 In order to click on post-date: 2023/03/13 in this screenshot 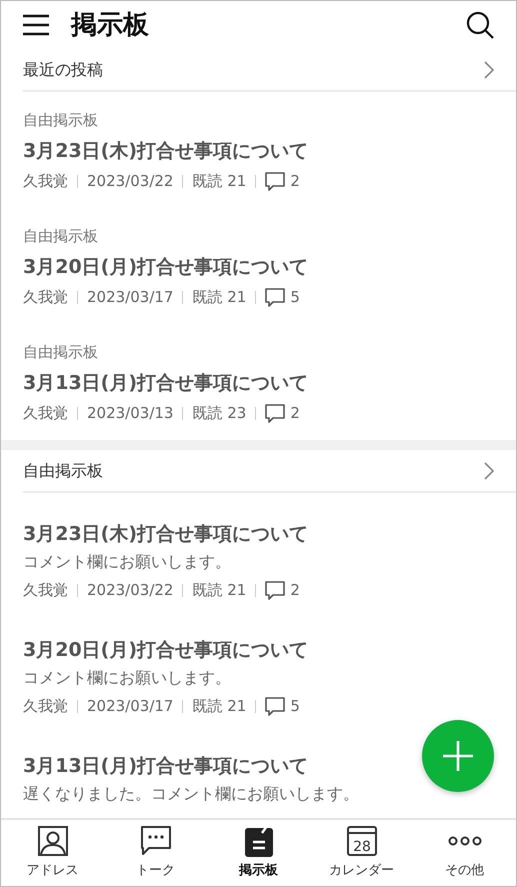, I will do `click(130, 413)`.